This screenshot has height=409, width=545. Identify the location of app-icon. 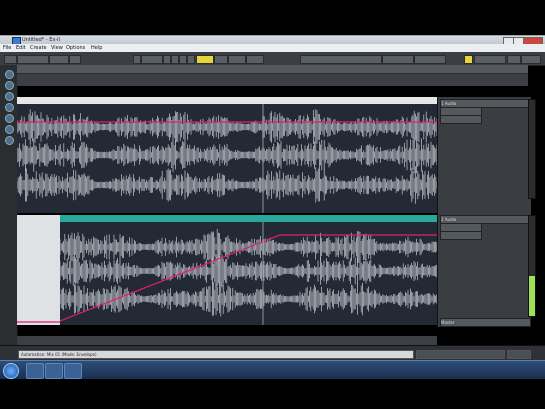
(73, 371).